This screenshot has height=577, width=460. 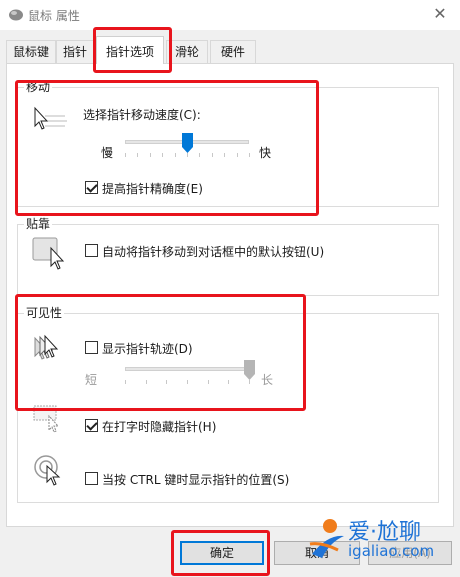 I want to click on trails-label: 显示指针轨迹(D), so click(x=147, y=348).